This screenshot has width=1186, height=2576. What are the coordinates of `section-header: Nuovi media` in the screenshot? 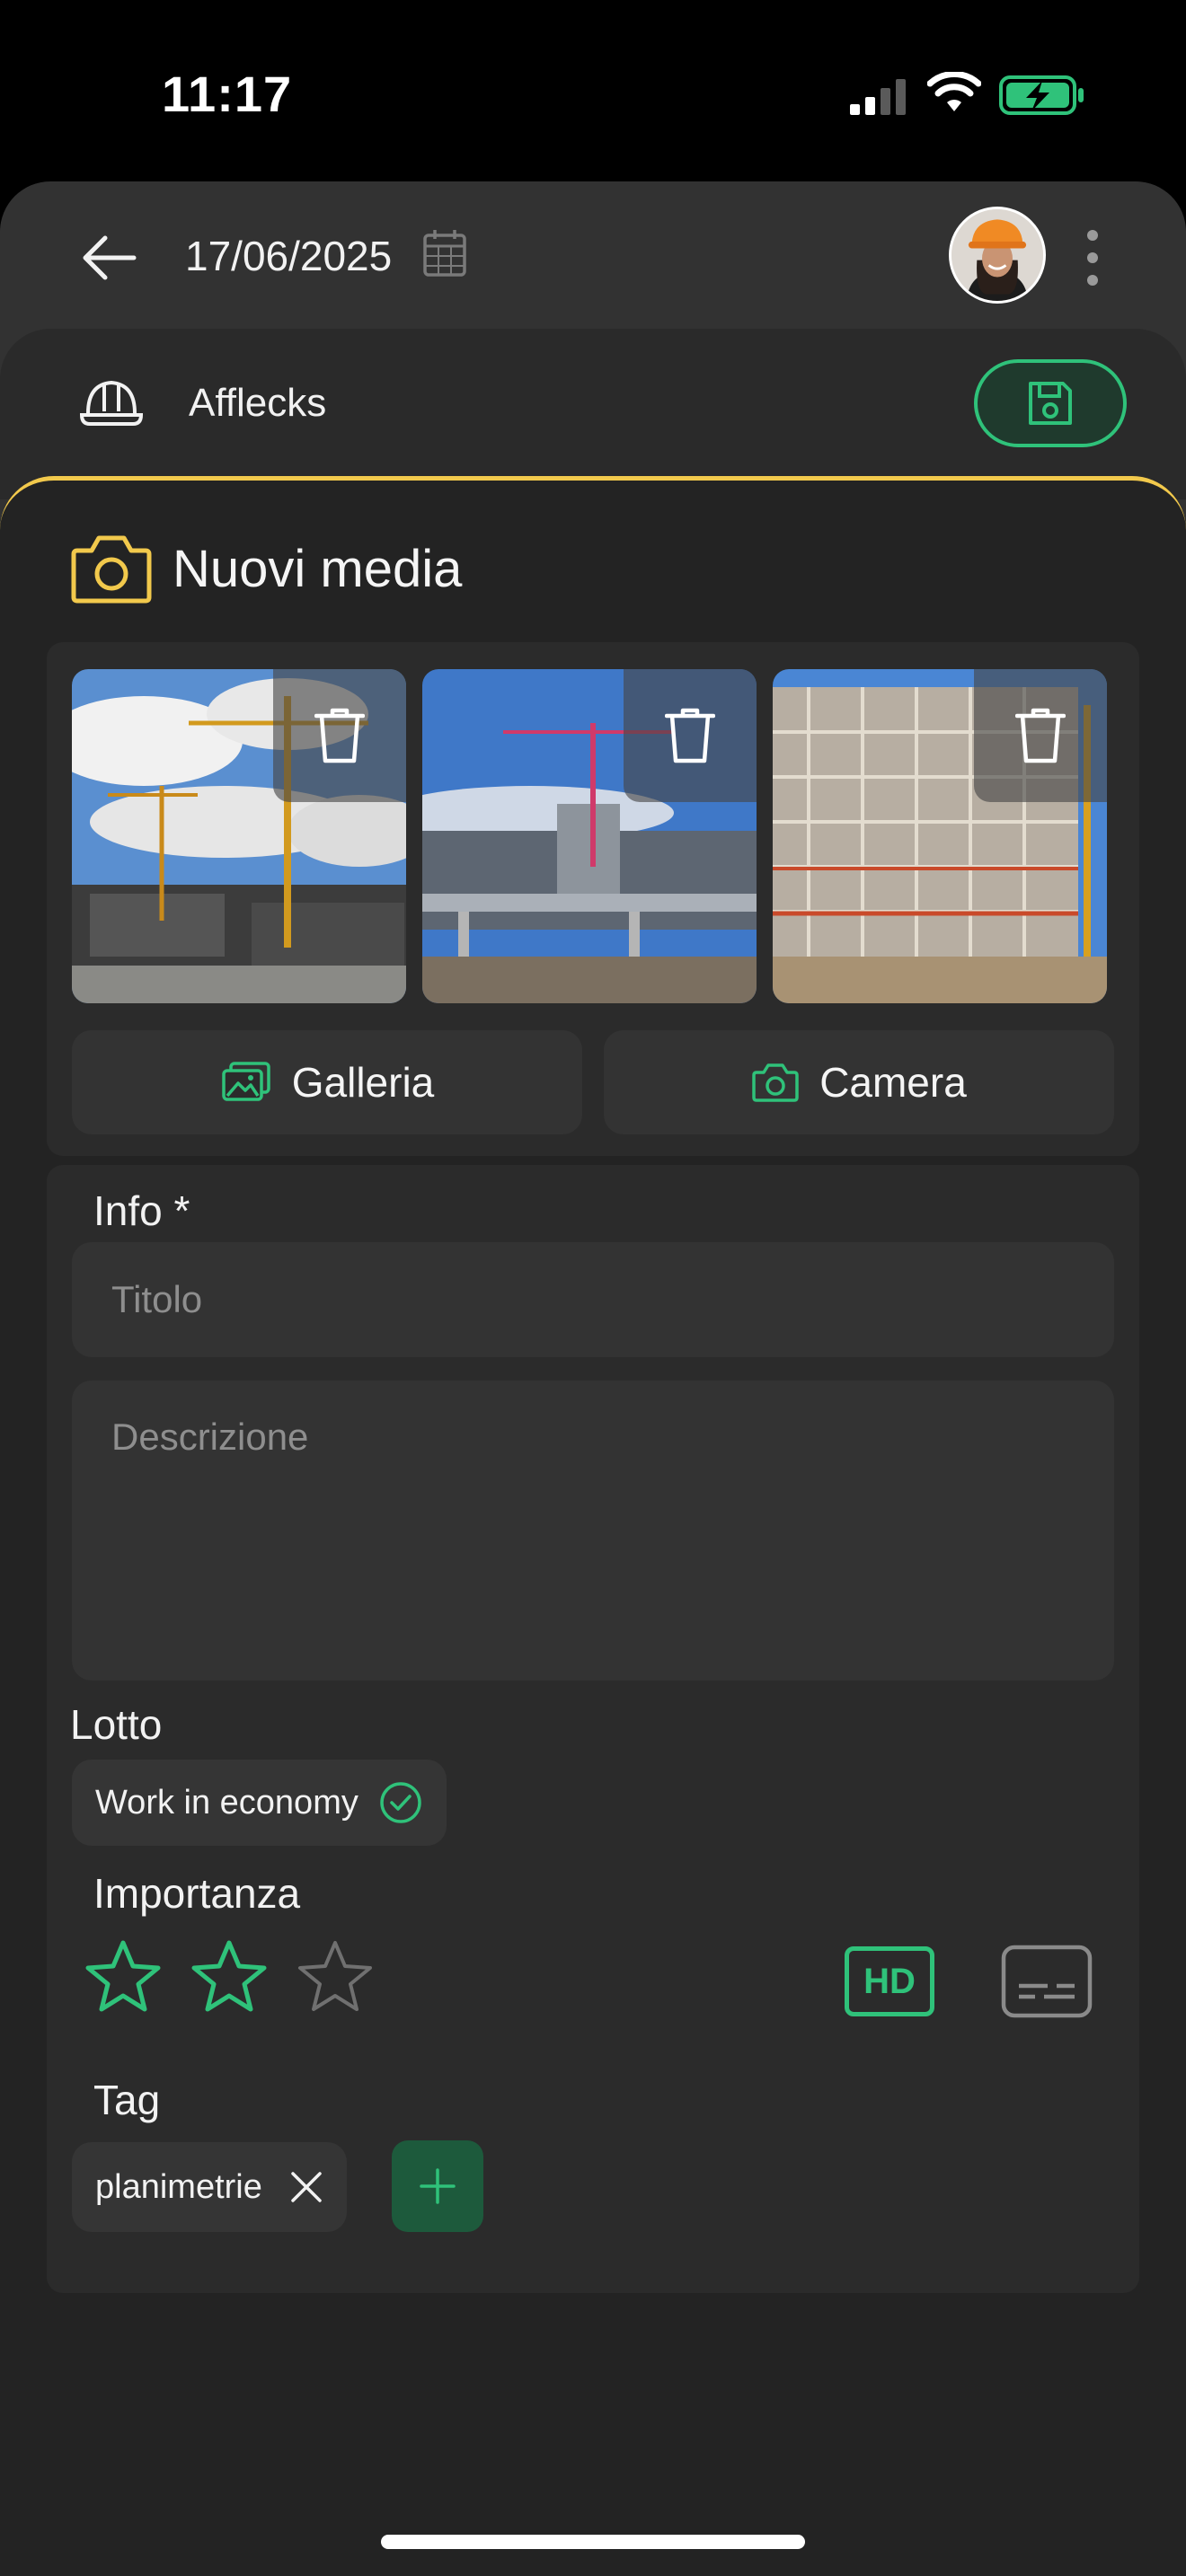 It's located at (266, 568).